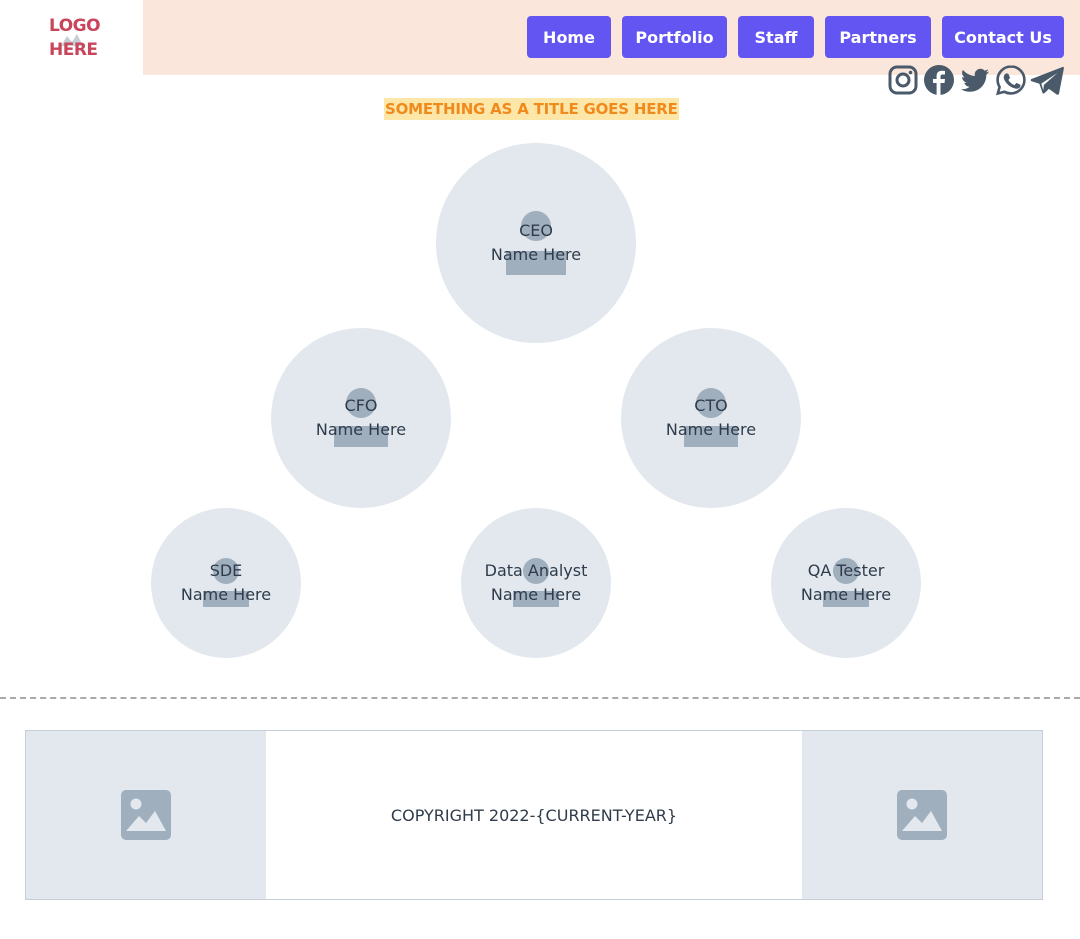 This screenshot has width=1080, height=939. Describe the element at coordinates (846, 570) in the screenshot. I see `org-role-label: QA Tester` at that location.